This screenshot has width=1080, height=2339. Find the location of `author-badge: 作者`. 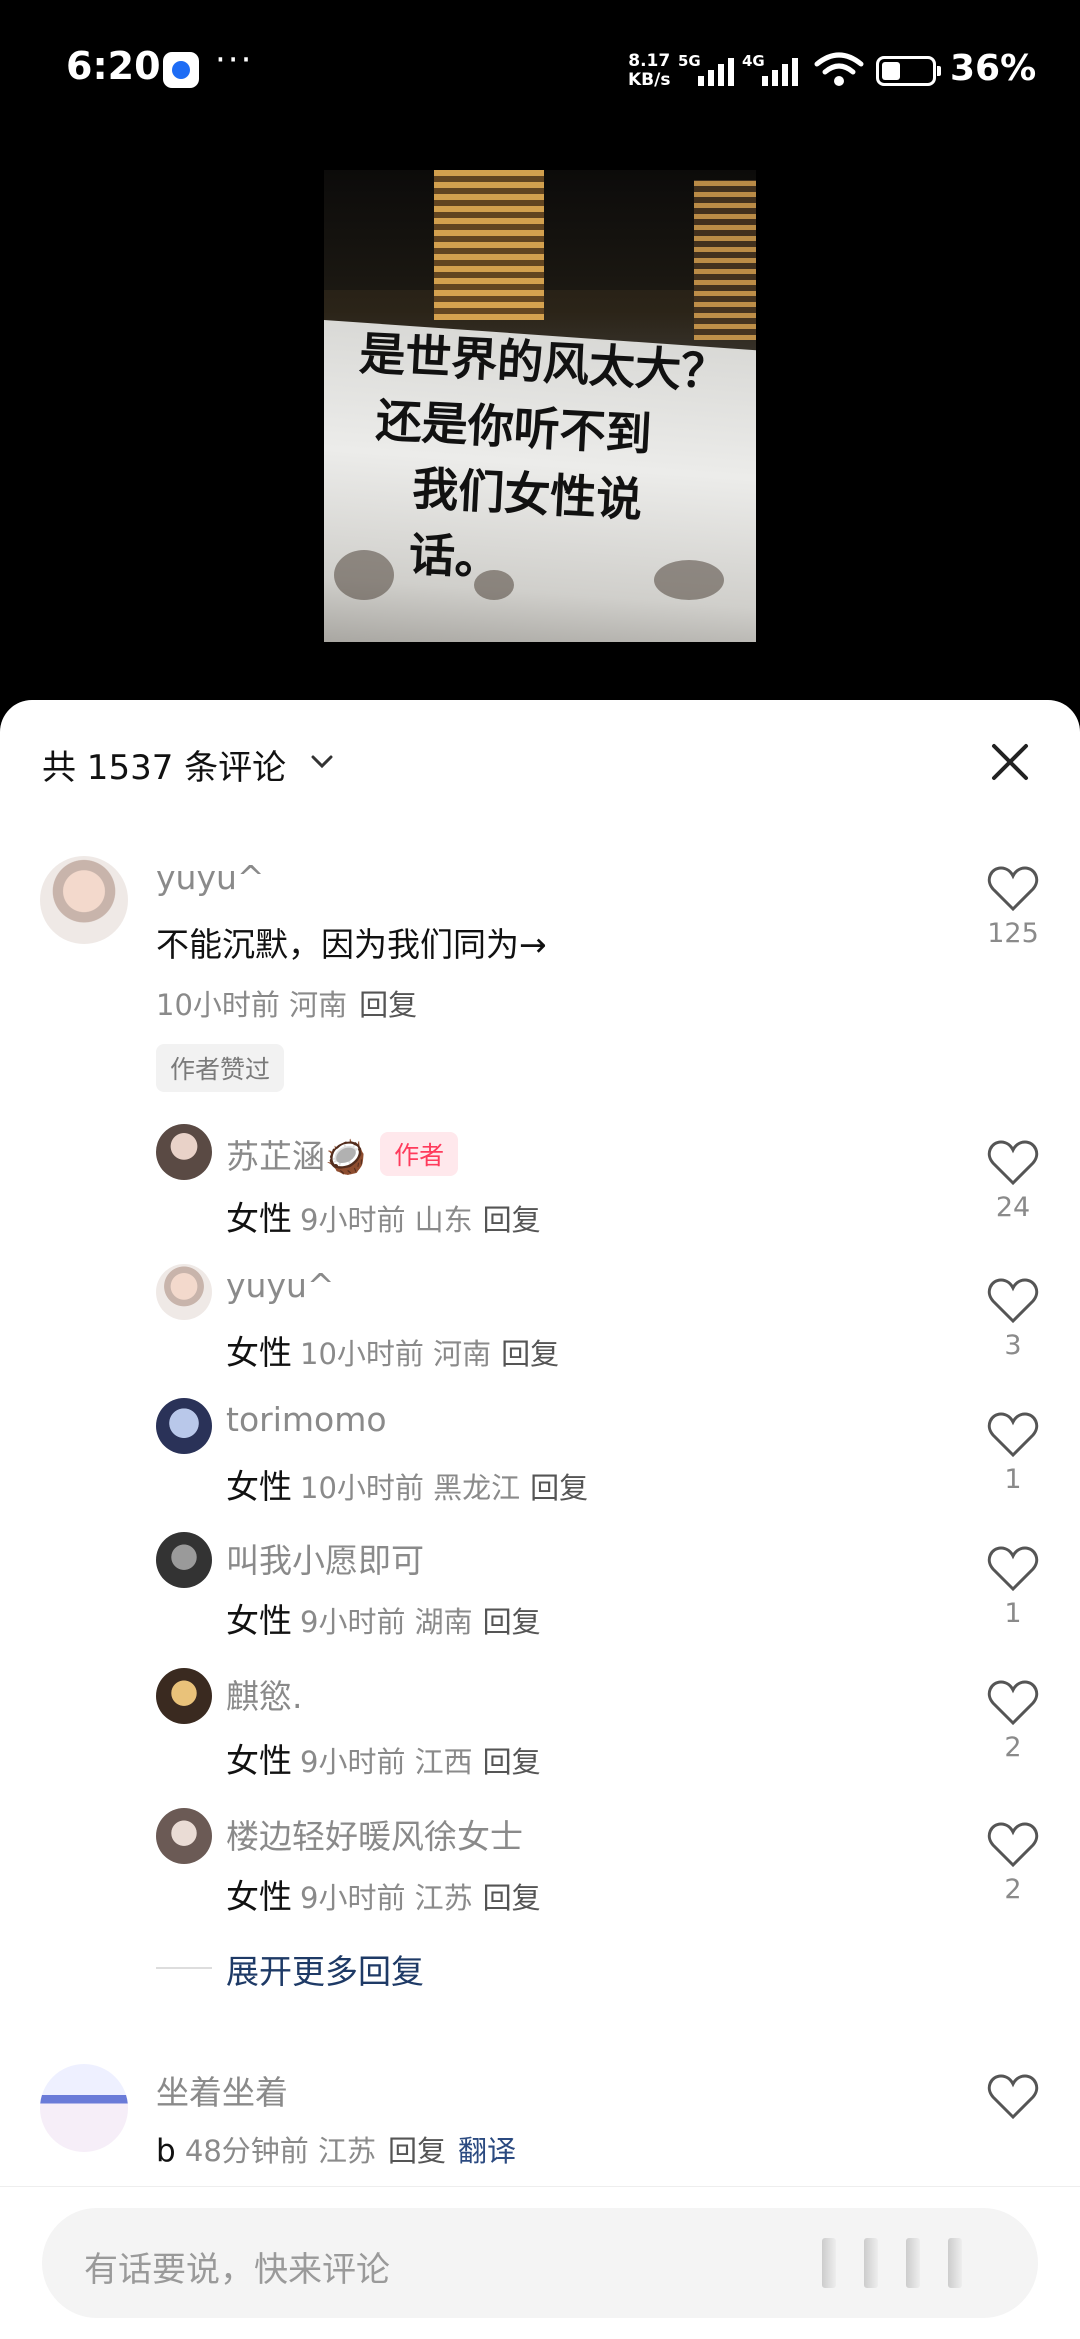

author-badge: 作者 is located at coordinates (419, 1154).